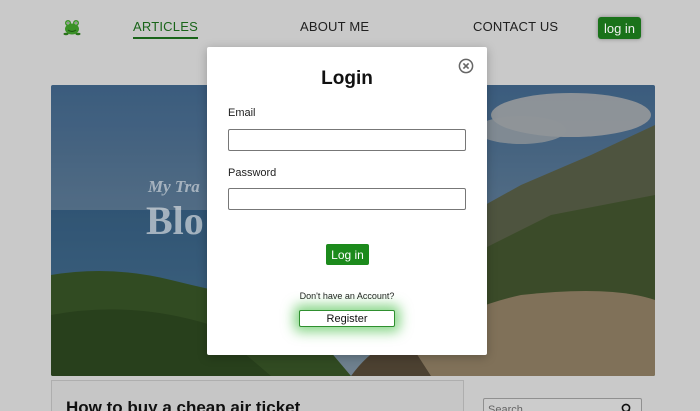 This screenshot has height=411, width=700. Describe the element at coordinates (242, 113) in the screenshot. I see `email-label: Email` at that location.